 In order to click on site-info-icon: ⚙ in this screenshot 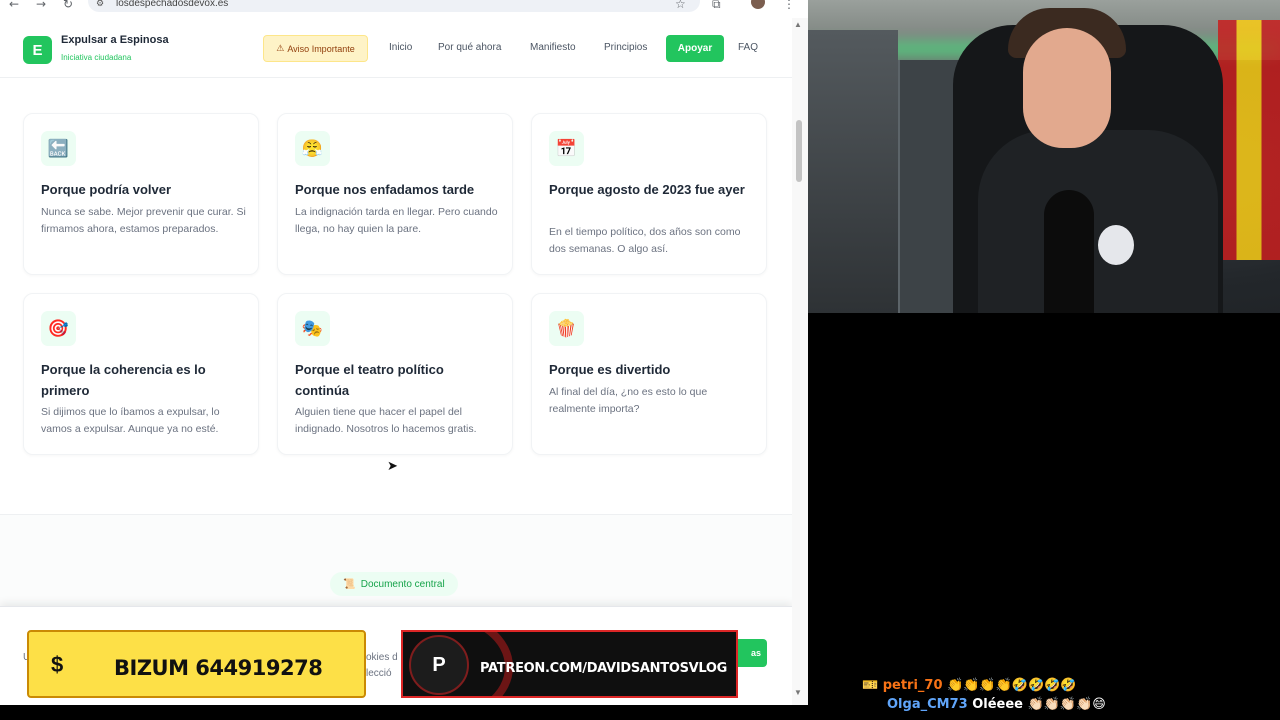, I will do `click(100, 4)`.